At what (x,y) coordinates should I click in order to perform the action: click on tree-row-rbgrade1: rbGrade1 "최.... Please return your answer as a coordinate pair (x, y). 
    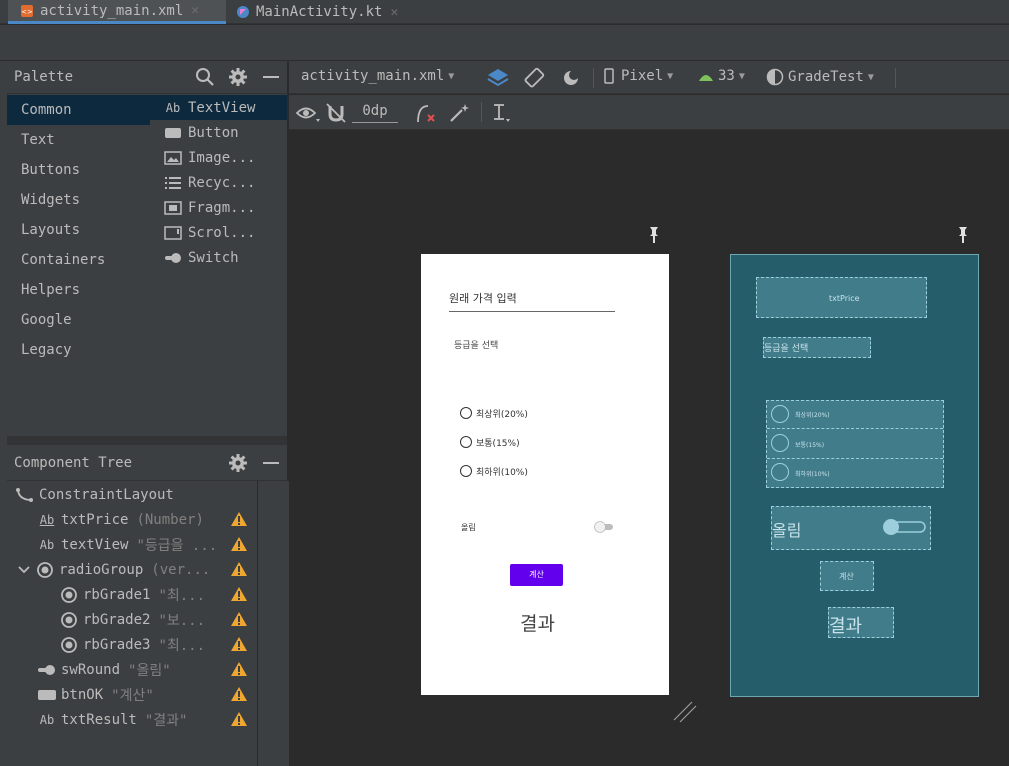
    Looking at the image, I should click on (132, 594).